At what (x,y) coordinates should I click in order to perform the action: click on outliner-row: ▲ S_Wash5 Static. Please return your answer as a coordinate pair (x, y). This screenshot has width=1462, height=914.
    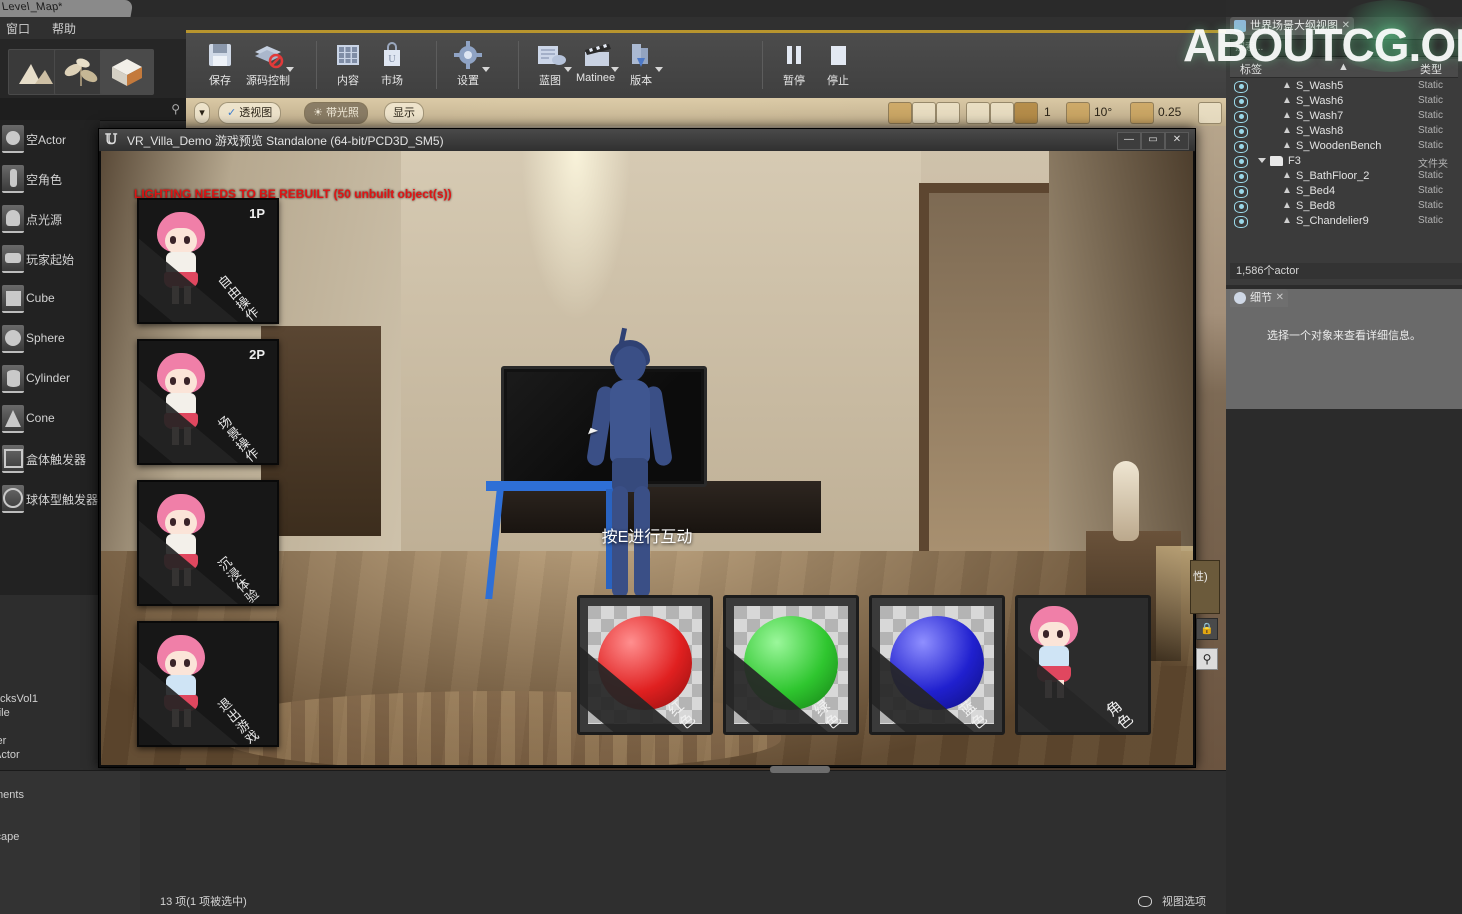
    Looking at the image, I should click on (1344, 86).